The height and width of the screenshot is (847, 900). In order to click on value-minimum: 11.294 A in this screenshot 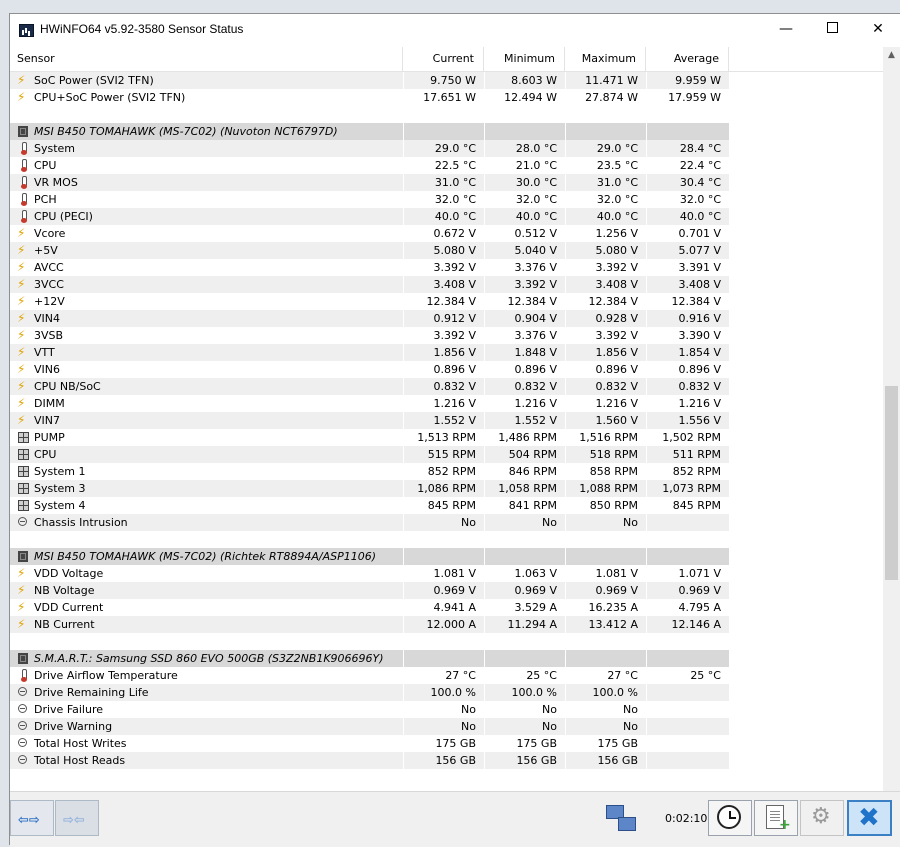, I will do `click(525, 624)`.